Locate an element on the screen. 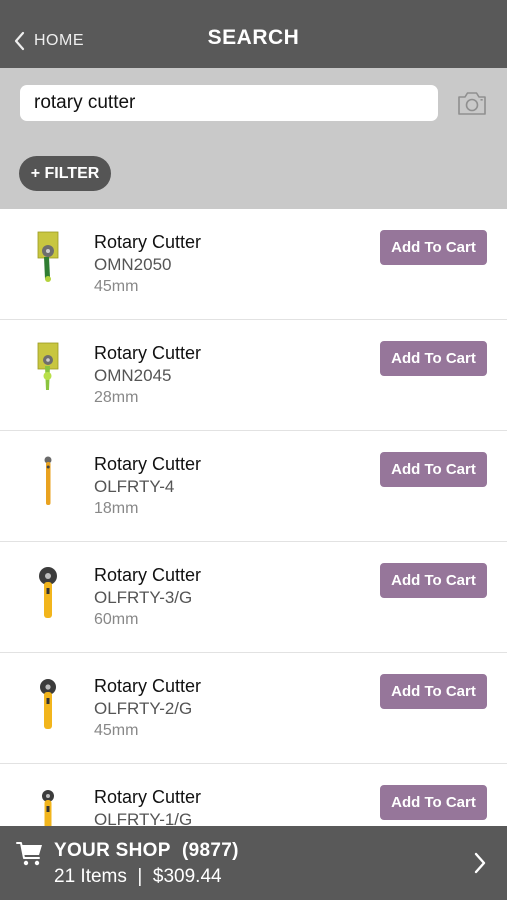  product-sku: OMN2050 is located at coordinates (133, 264).